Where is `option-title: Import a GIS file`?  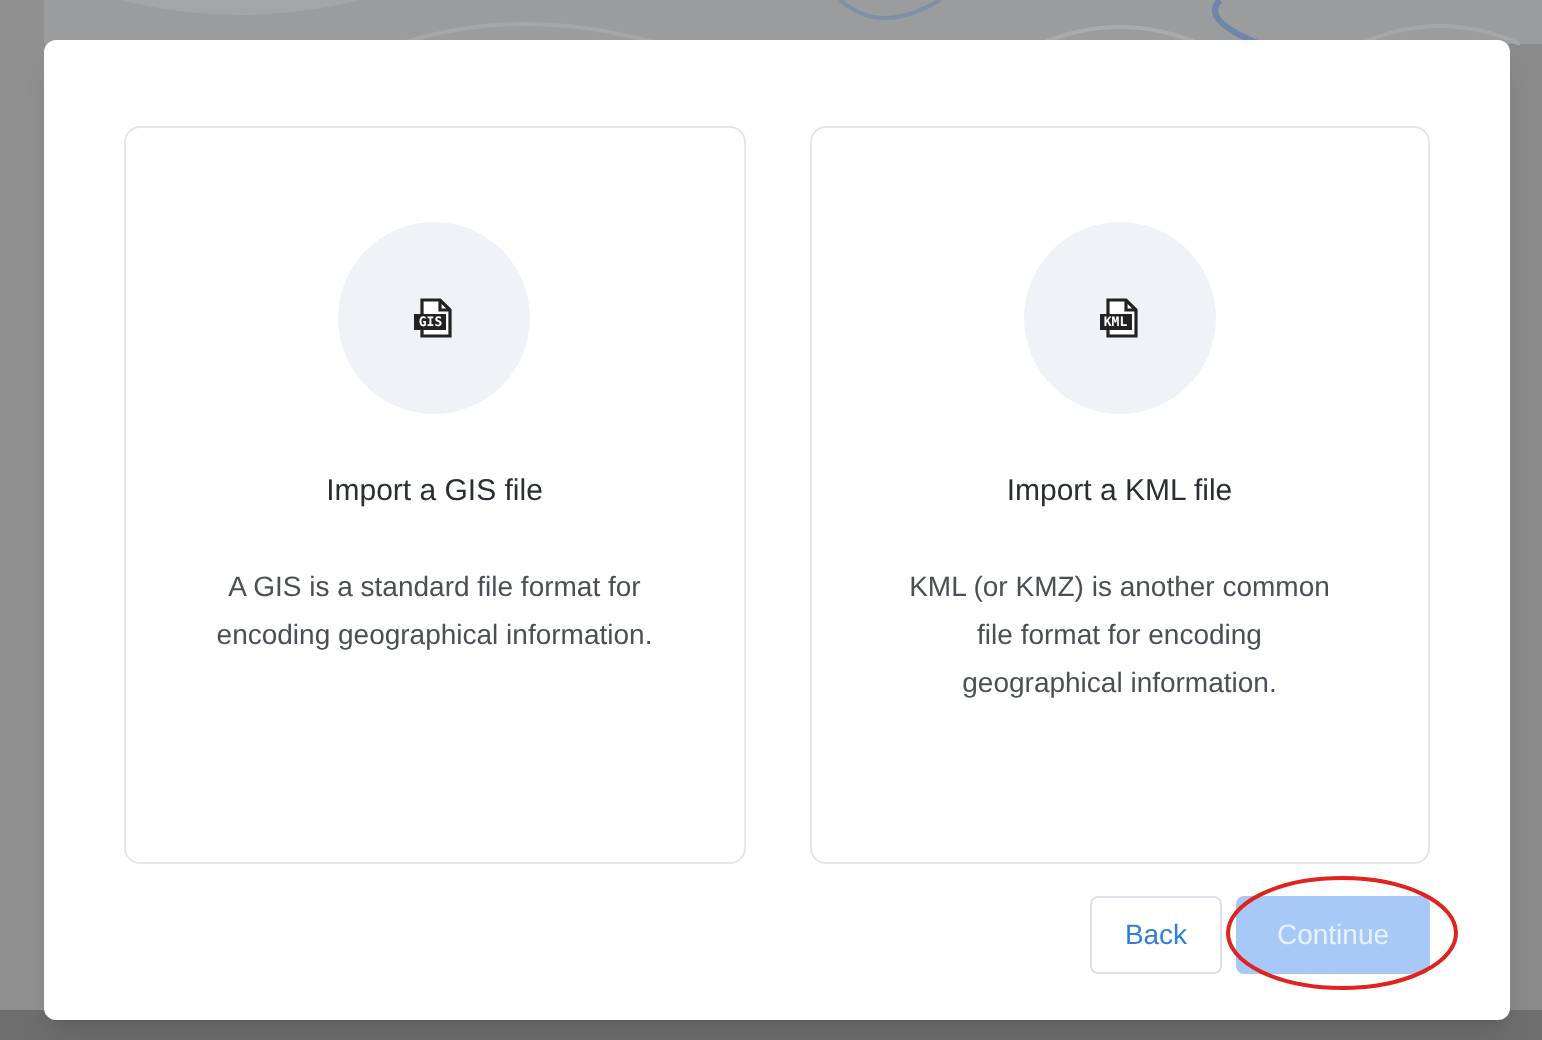 option-title: Import a GIS file is located at coordinates (434, 492).